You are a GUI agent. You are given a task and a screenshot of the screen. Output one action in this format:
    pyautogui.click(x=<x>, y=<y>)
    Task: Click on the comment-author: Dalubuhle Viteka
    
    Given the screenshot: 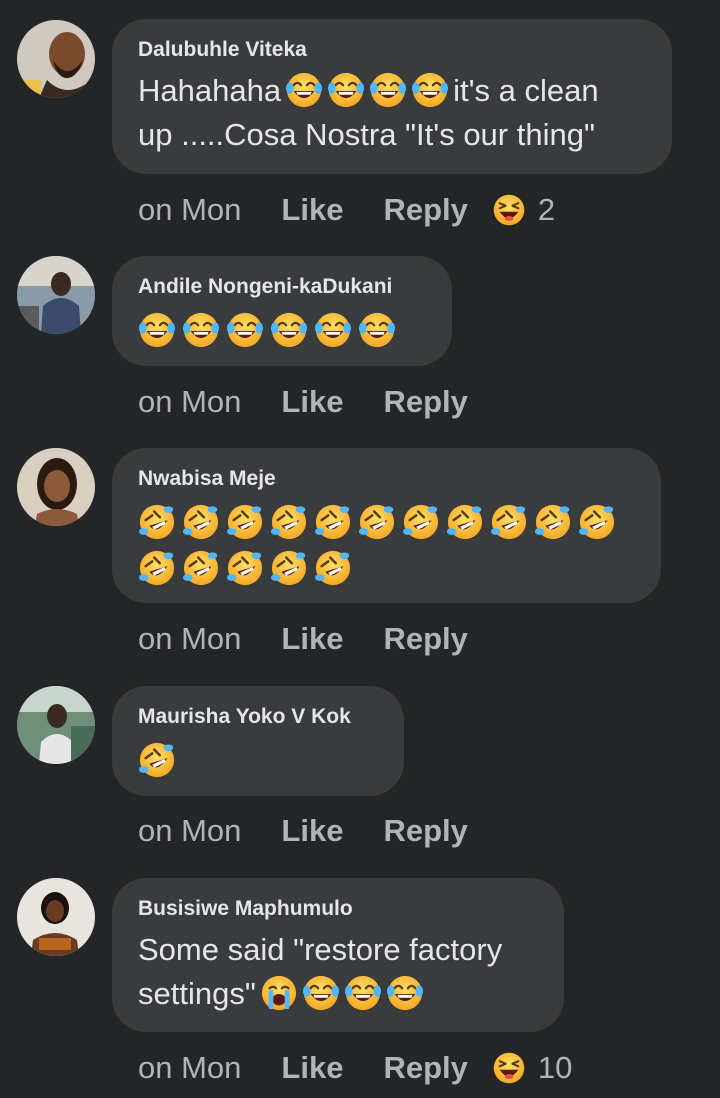 What is the action you would take?
    pyautogui.click(x=392, y=50)
    